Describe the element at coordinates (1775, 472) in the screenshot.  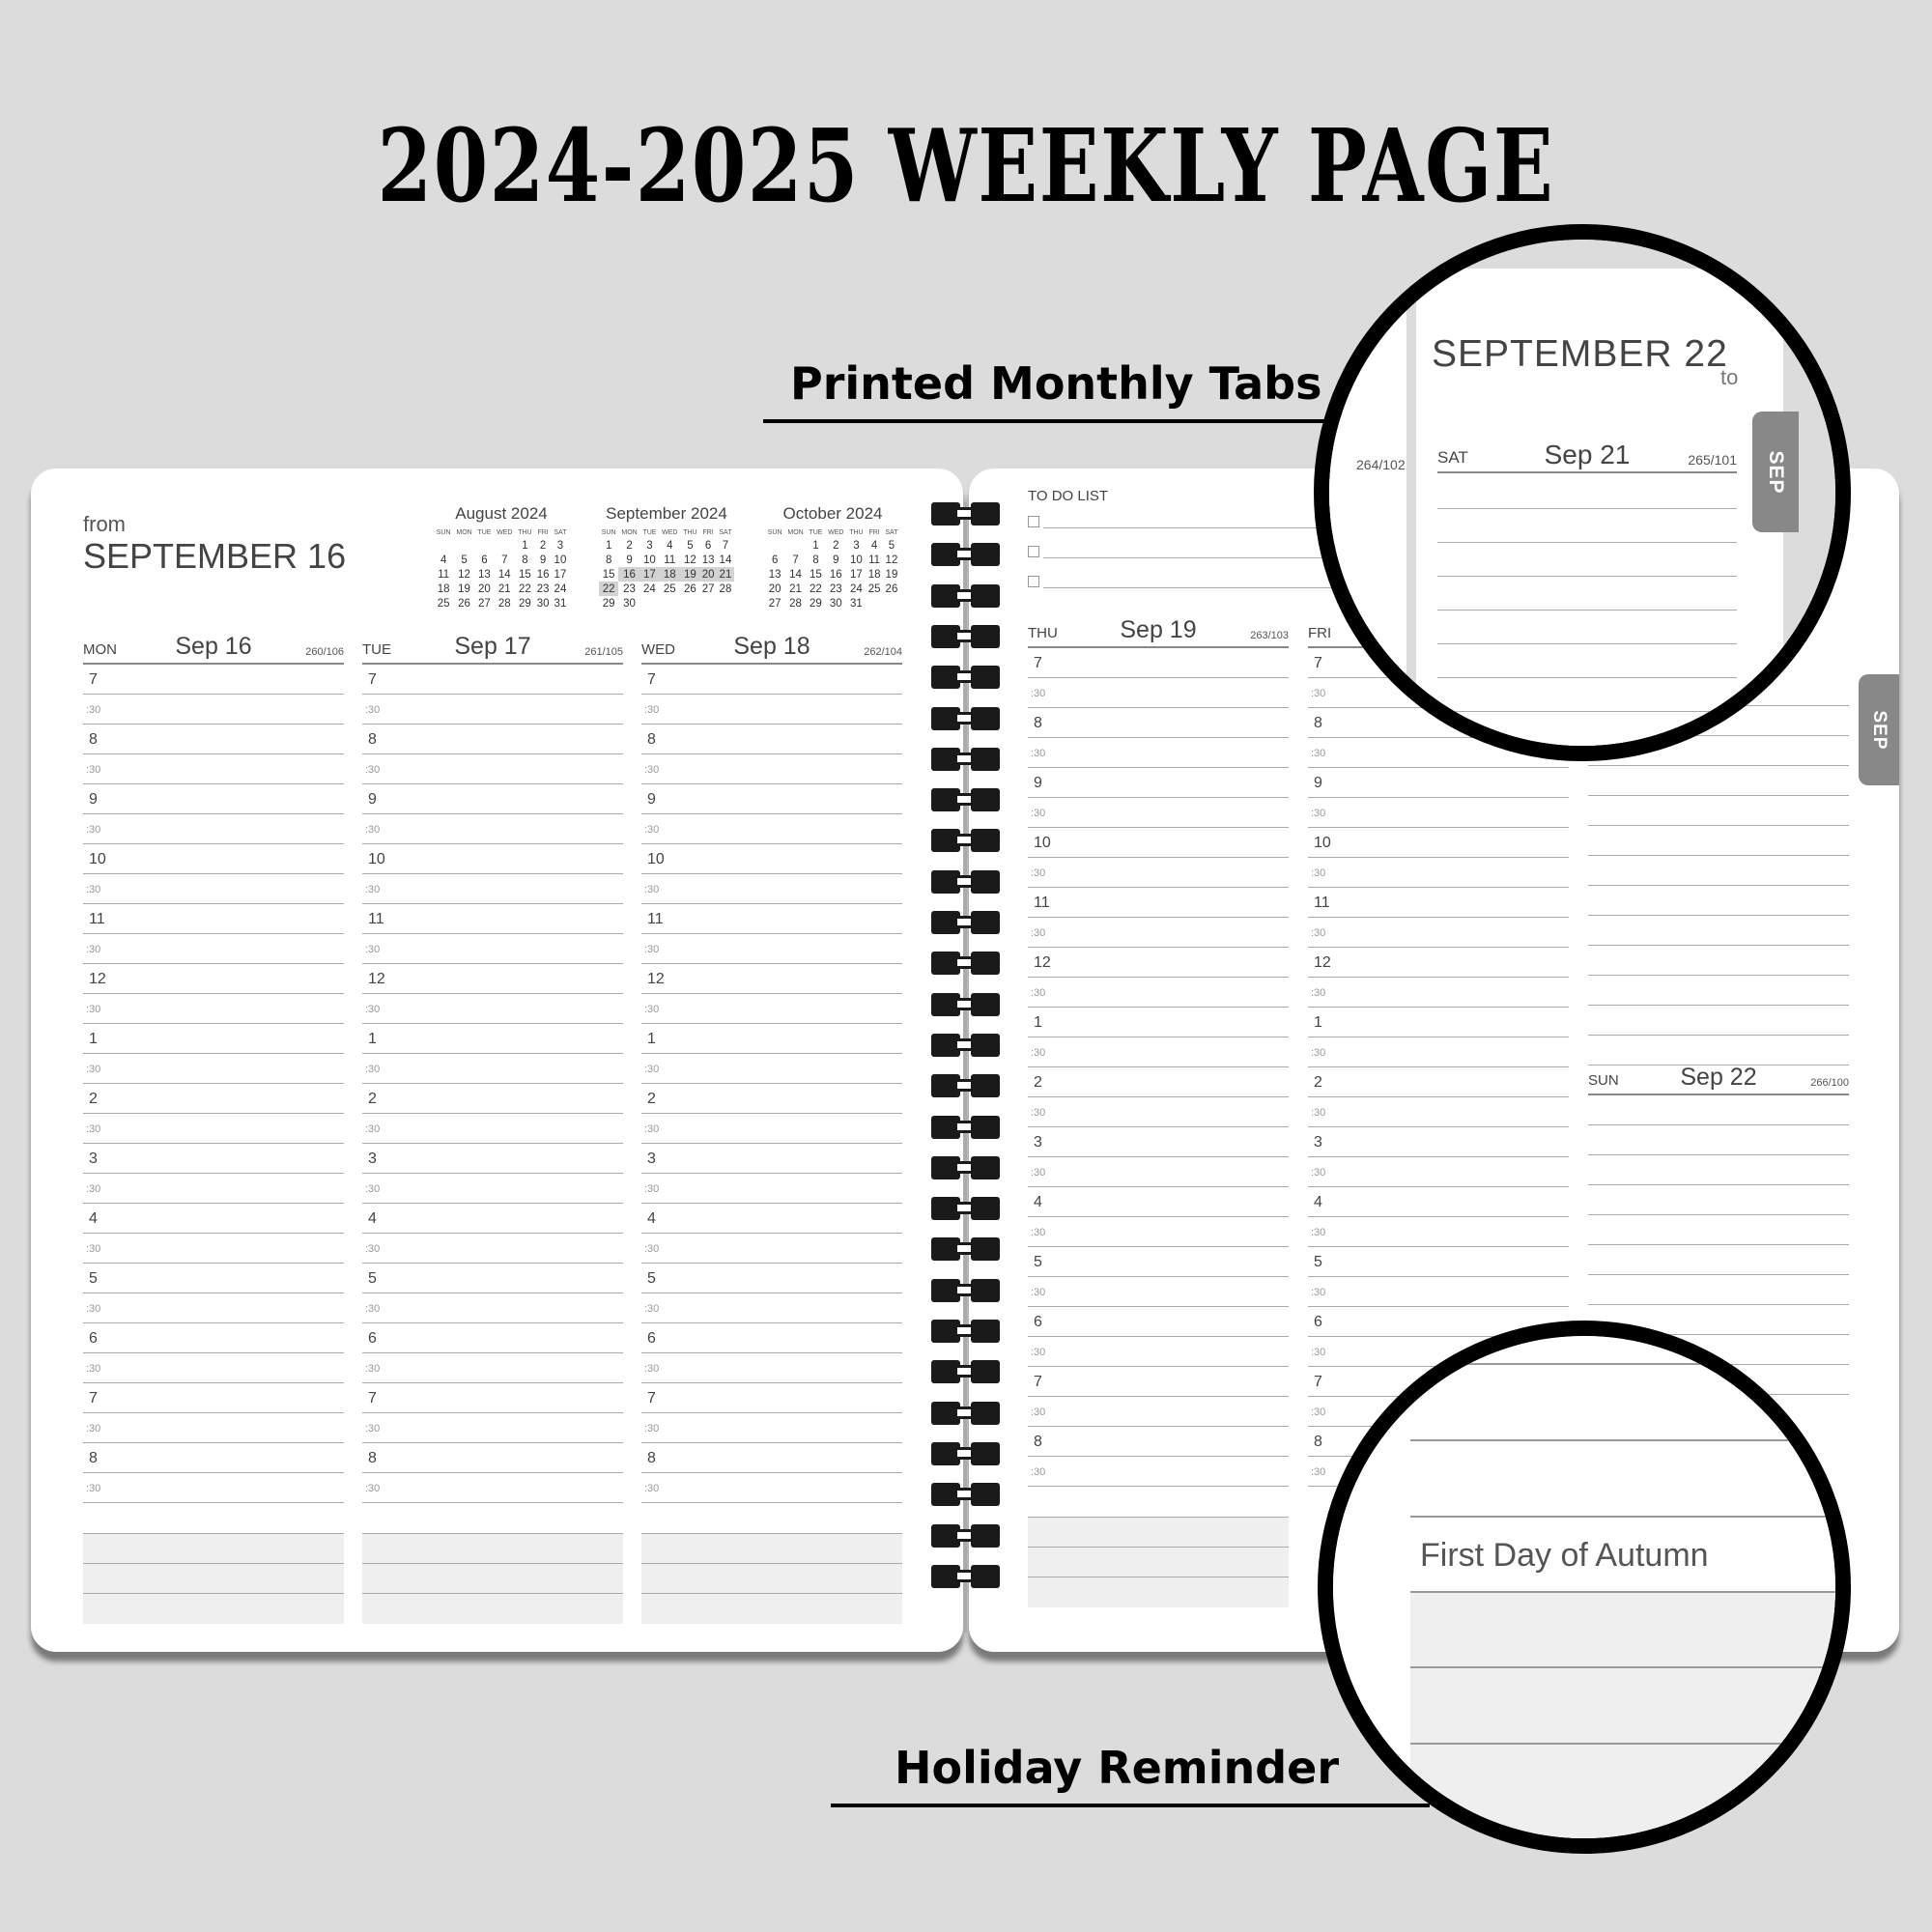
I see `month-tab-sep-magnified: SEP` at that location.